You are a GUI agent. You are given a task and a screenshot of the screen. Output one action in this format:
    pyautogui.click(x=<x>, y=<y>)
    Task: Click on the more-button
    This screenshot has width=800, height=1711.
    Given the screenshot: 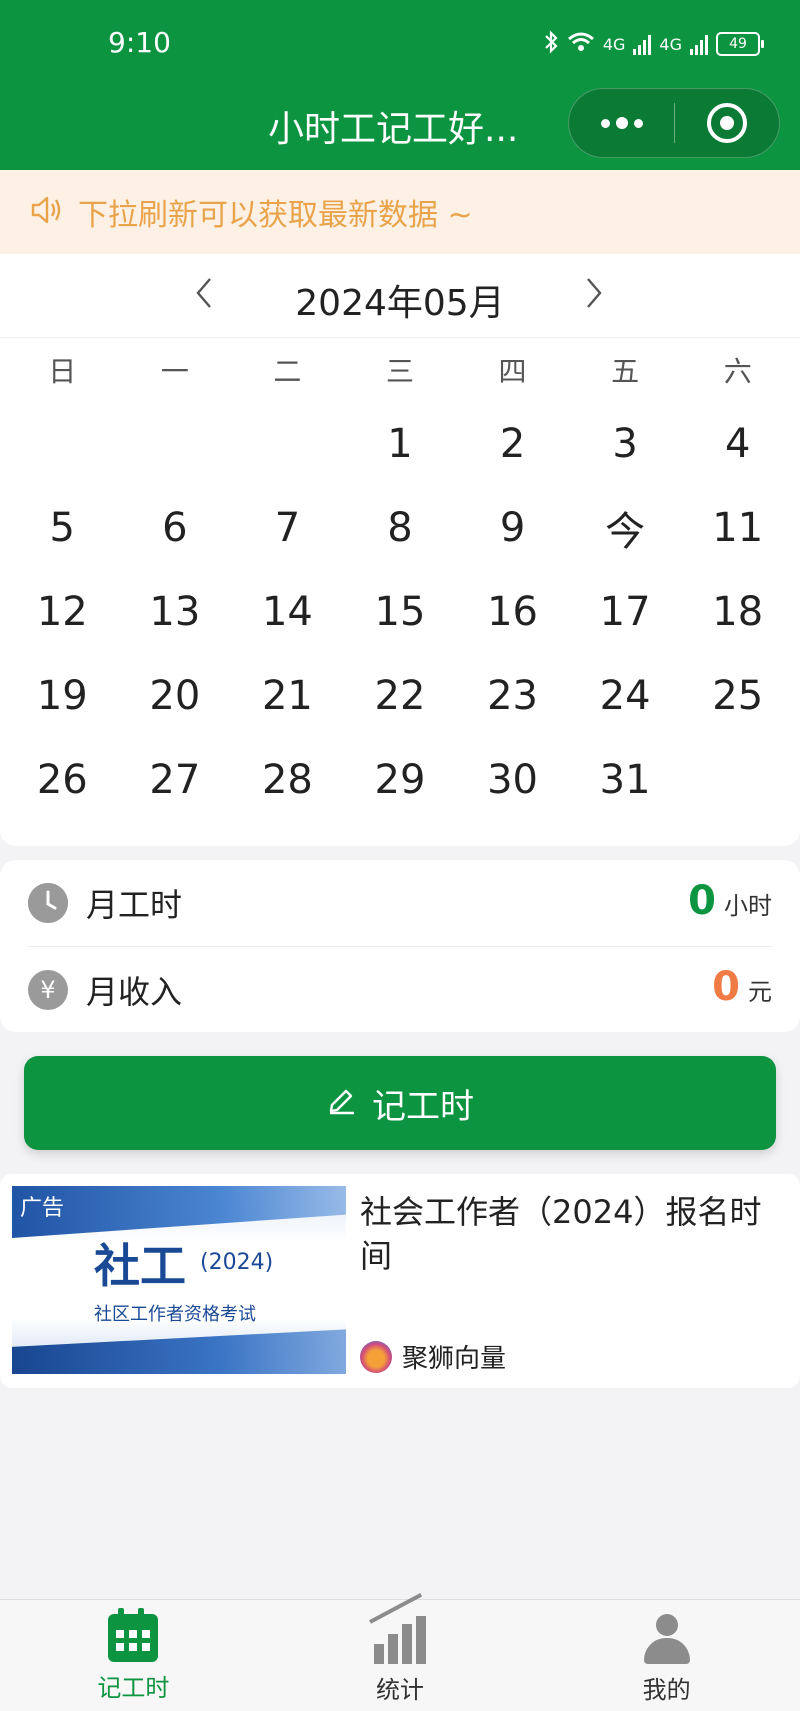 What is the action you would take?
    pyautogui.click(x=621, y=123)
    